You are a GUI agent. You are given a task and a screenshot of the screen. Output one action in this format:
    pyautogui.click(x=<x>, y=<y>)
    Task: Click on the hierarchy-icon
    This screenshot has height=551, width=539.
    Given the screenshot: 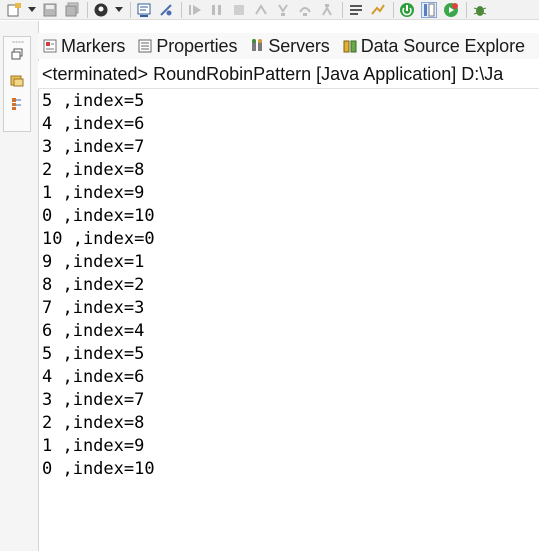 What is the action you would take?
    pyautogui.click(x=17, y=104)
    